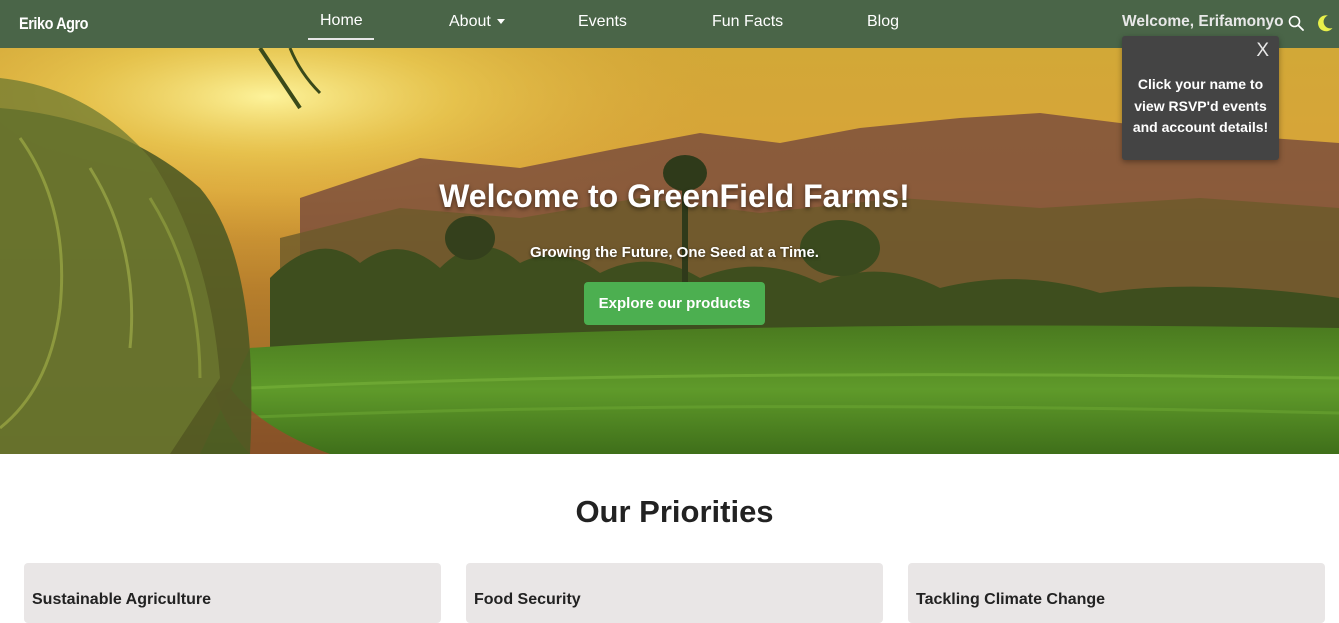 The height and width of the screenshot is (623, 1339). I want to click on moon-icon, so click(1325, 23).